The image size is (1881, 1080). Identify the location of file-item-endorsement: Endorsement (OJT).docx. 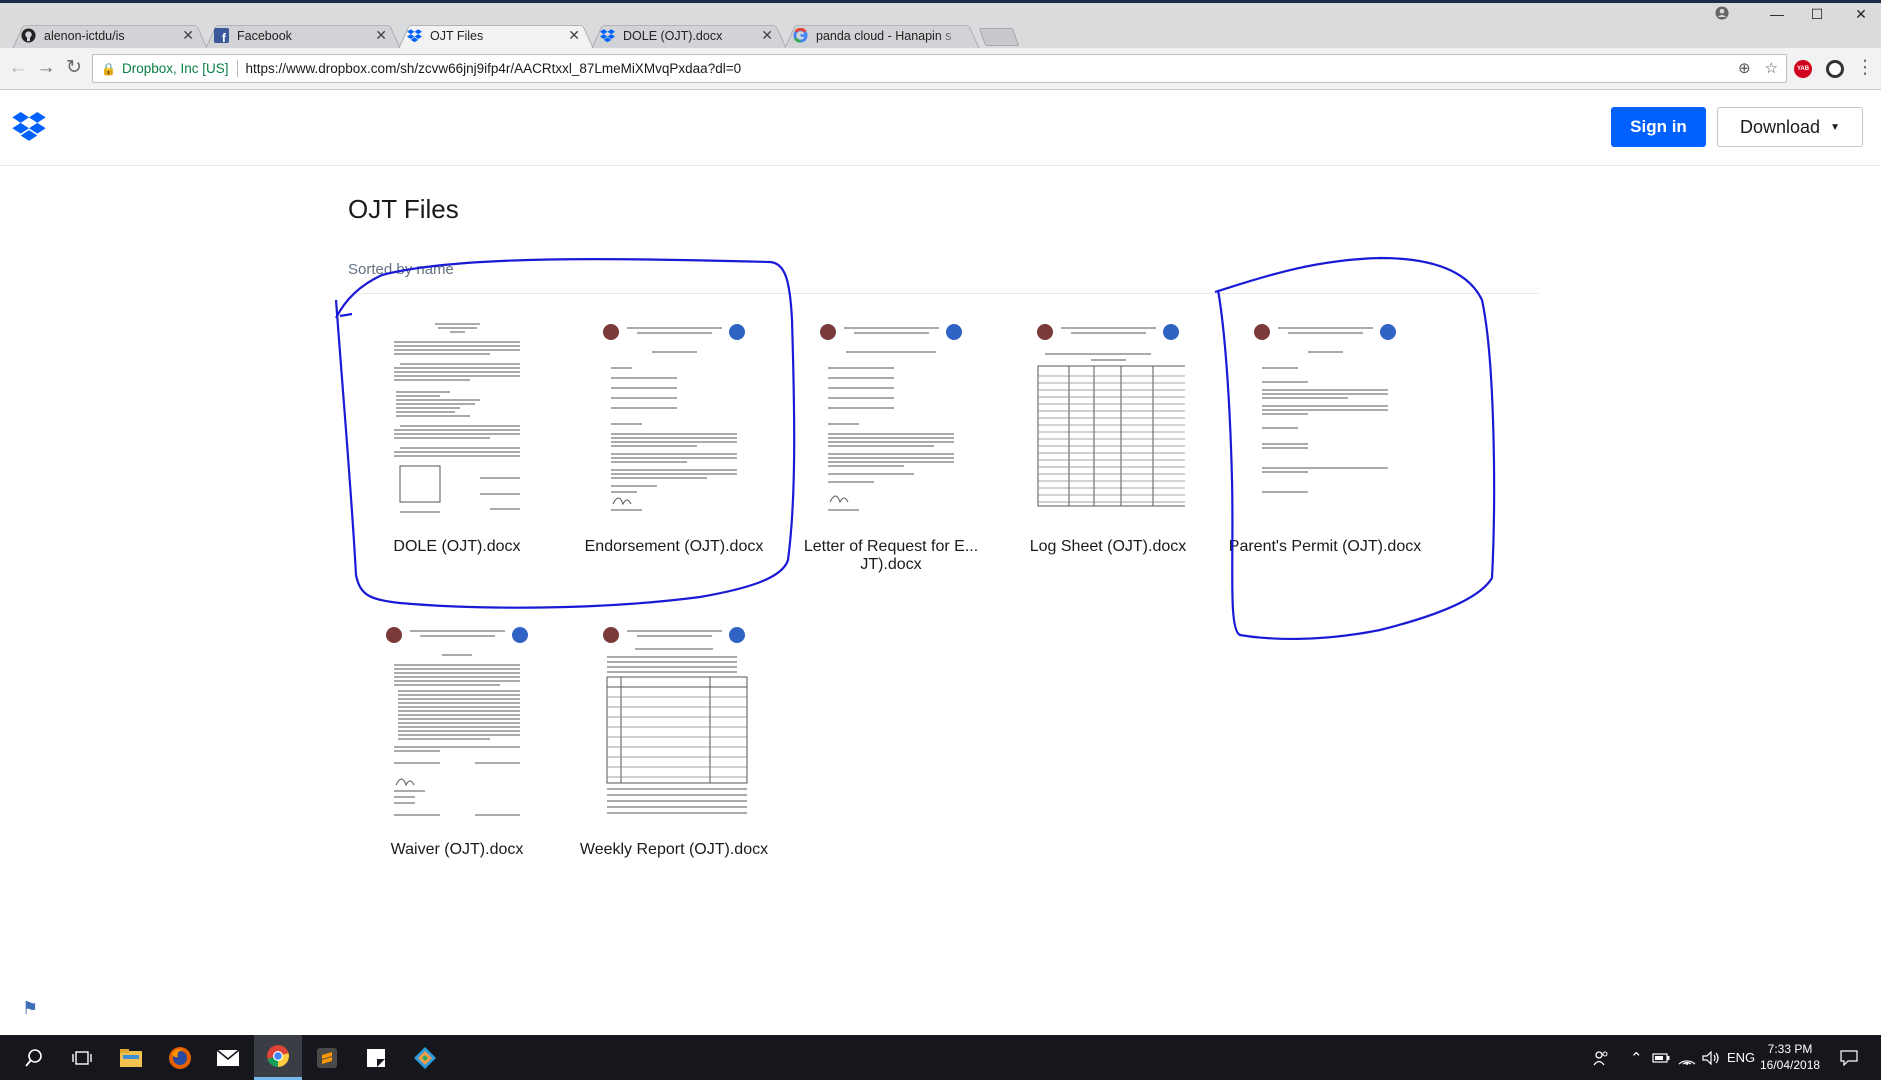
(674, 436).